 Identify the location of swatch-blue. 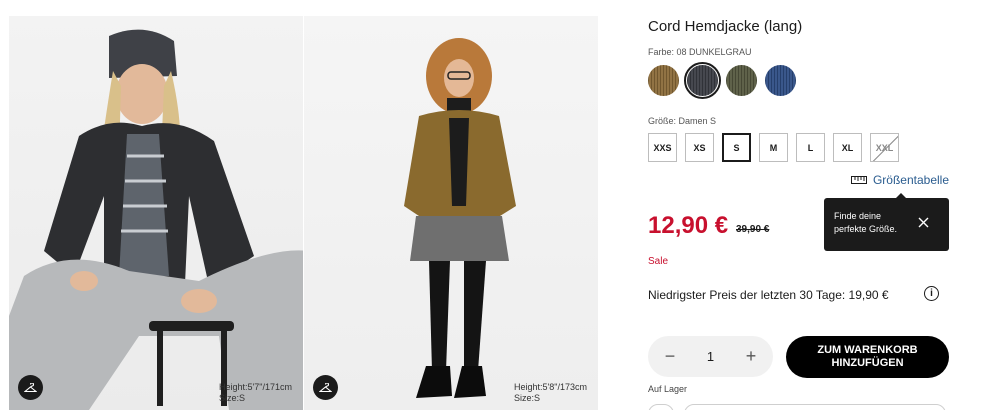
(780, 80).